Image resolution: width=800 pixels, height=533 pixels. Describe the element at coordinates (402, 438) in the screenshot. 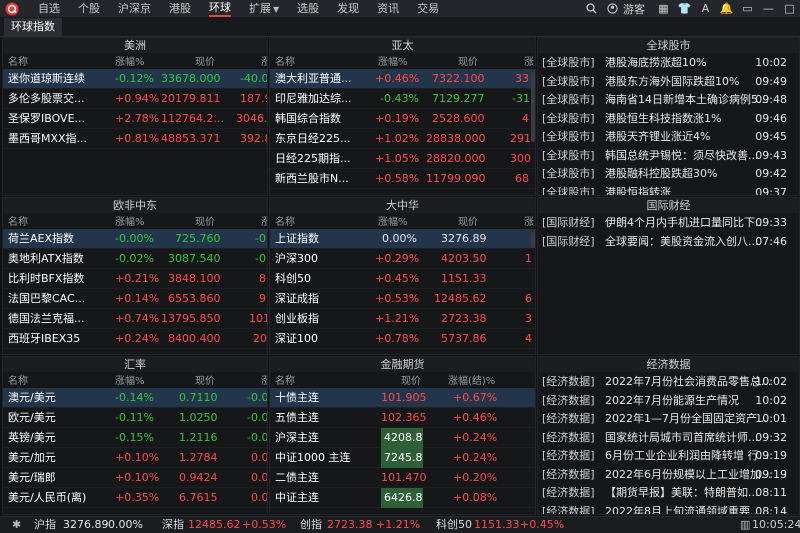

I see `table-row: 沪深主连 4208.8 +0.24%` at that location.